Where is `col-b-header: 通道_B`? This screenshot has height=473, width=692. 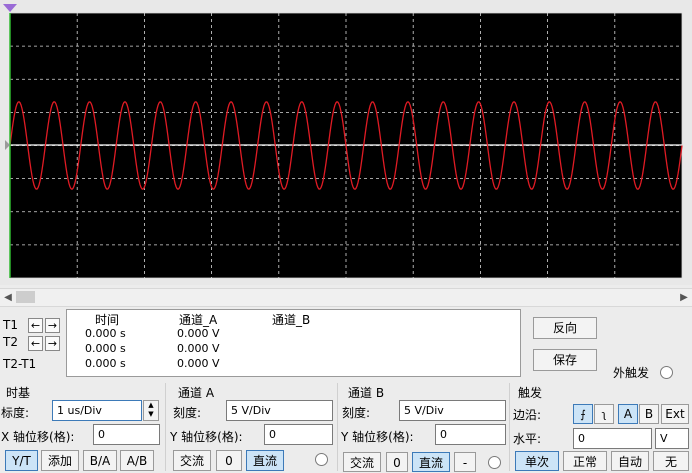
col-b-header: 通道_B is located at coordinates (291, 320).